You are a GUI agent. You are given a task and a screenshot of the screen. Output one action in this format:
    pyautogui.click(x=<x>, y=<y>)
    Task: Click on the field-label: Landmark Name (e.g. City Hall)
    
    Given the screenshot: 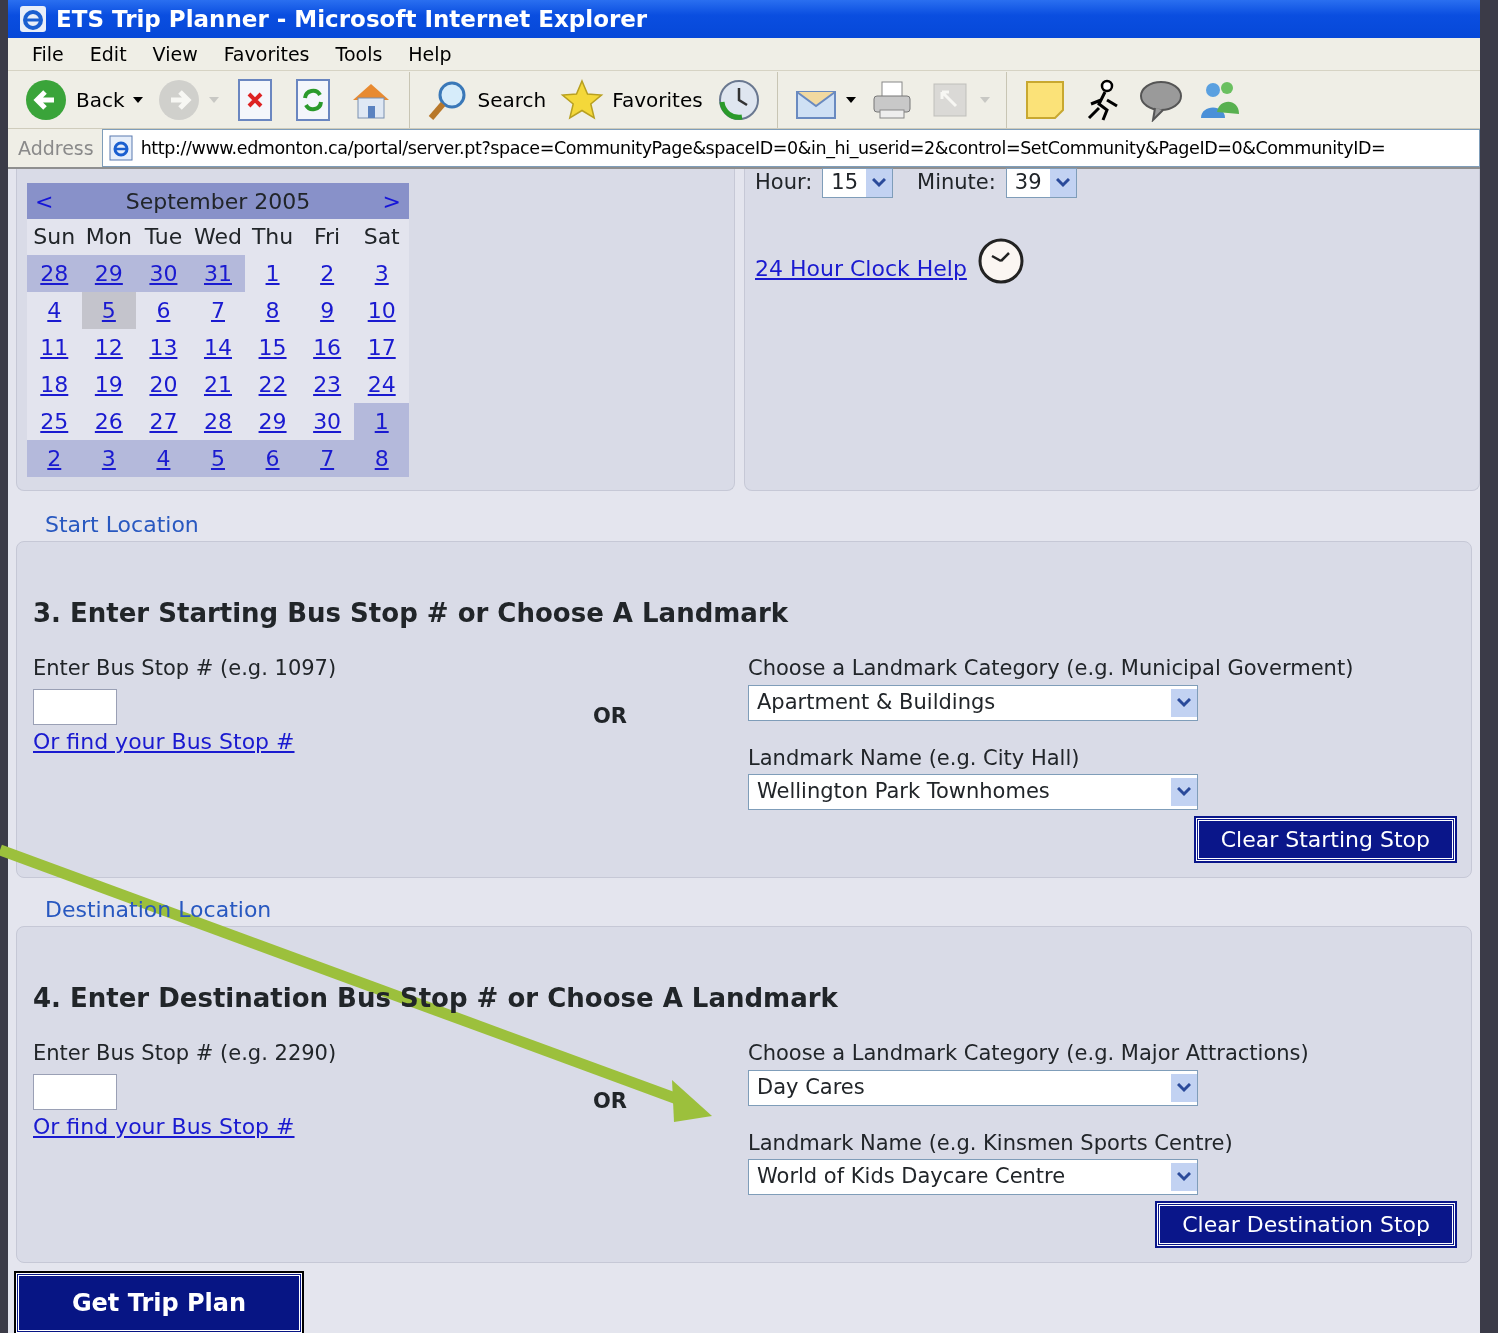 What is the action you would take?
    pyautogui.click(x=914, y=758)
    